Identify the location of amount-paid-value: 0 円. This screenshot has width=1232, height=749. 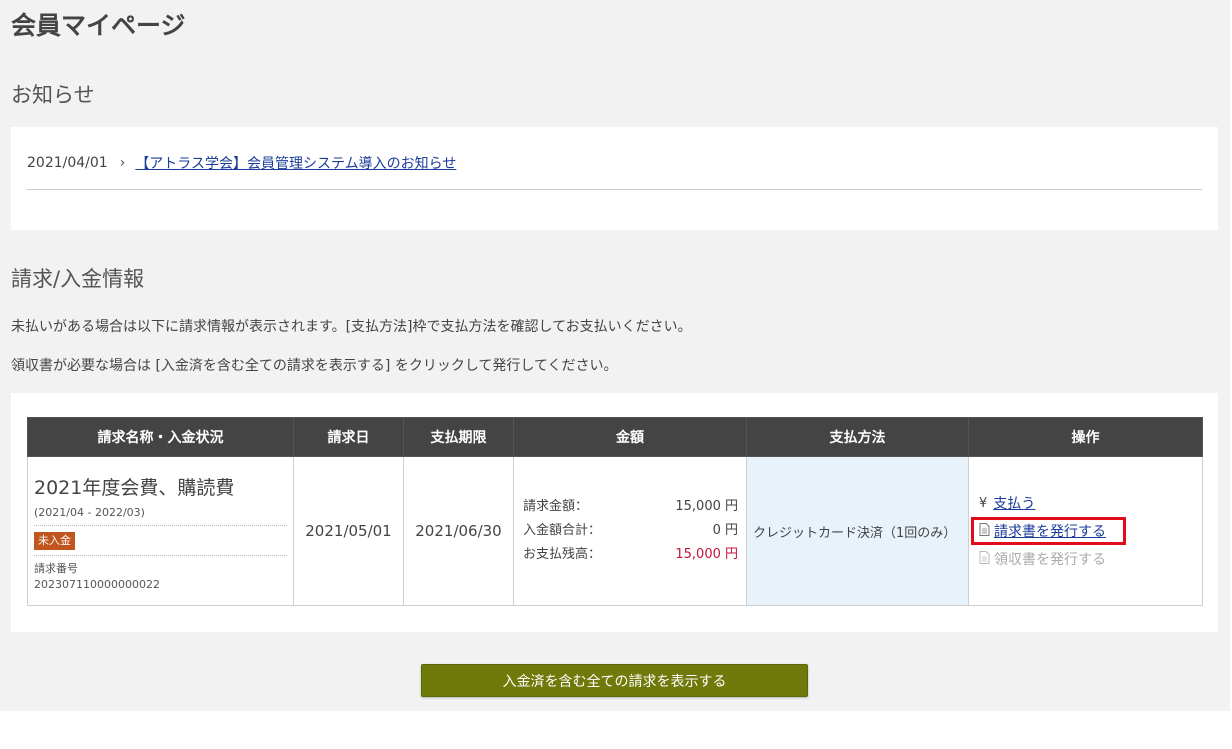
(725, 530).